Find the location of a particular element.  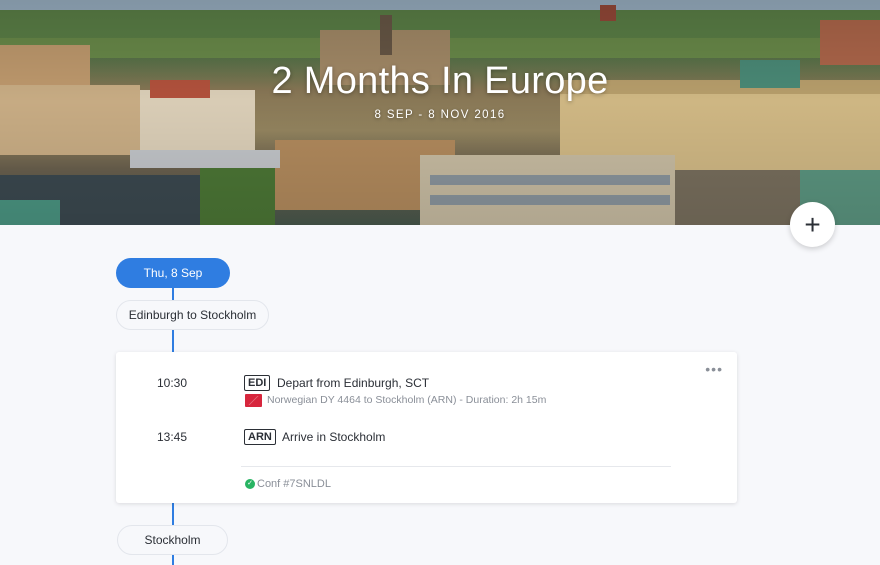

plus-icon: + is located at coordinates (812, 224).